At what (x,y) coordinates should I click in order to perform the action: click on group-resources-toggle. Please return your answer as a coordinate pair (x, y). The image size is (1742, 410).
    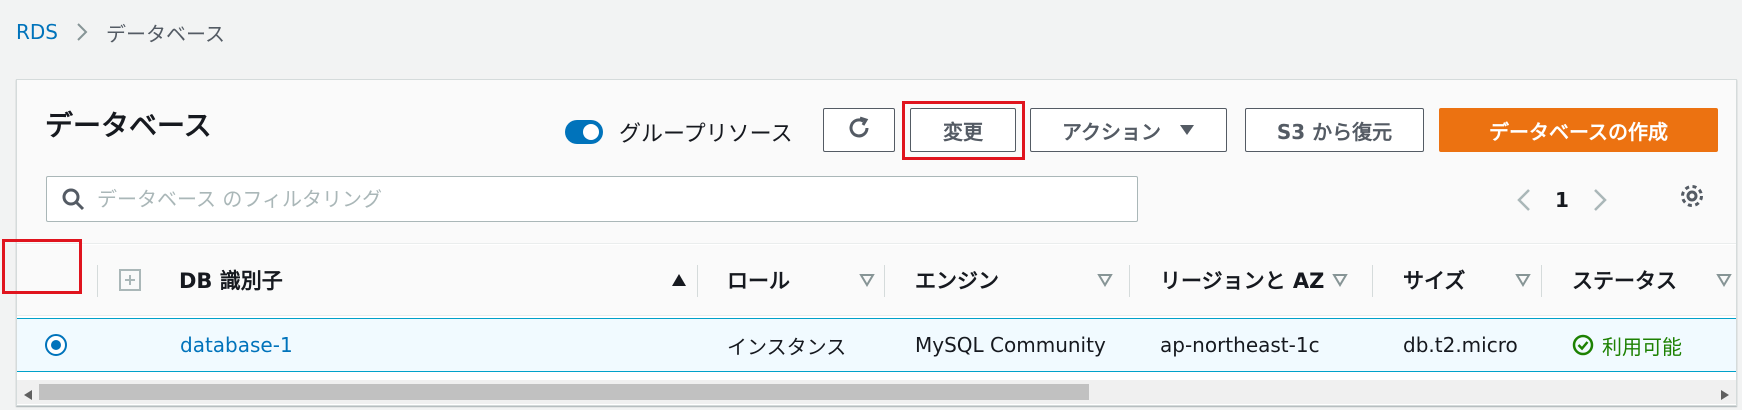
    Looking at the image, I should click on (584, 132).